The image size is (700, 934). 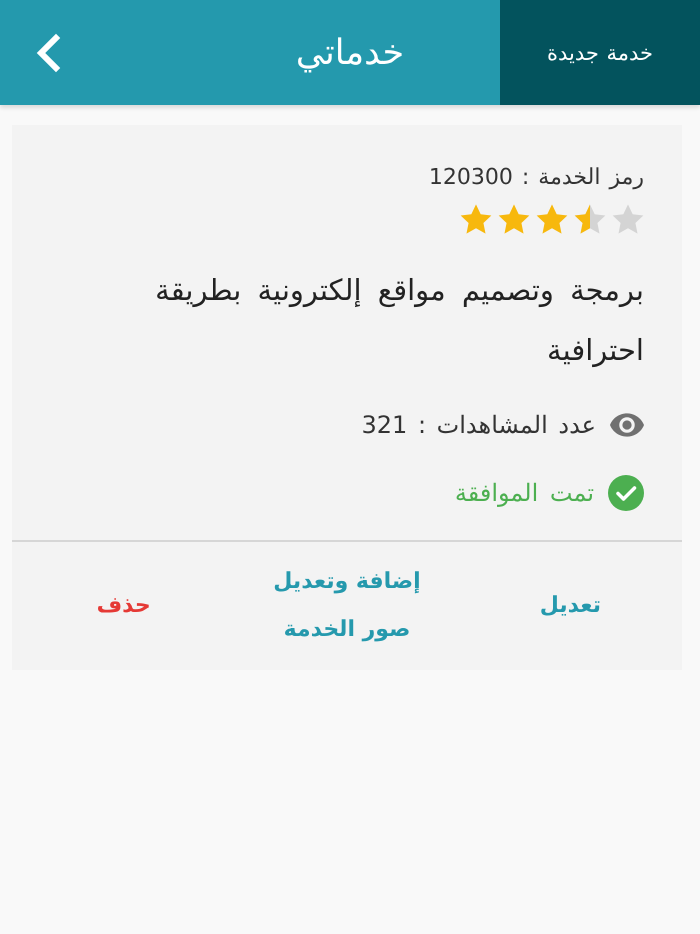 What do you see at coordinates (536, 178) in the screenshot?
I see `service-code: رمز الخدمة : 120300` at bounding box center [536, 178].